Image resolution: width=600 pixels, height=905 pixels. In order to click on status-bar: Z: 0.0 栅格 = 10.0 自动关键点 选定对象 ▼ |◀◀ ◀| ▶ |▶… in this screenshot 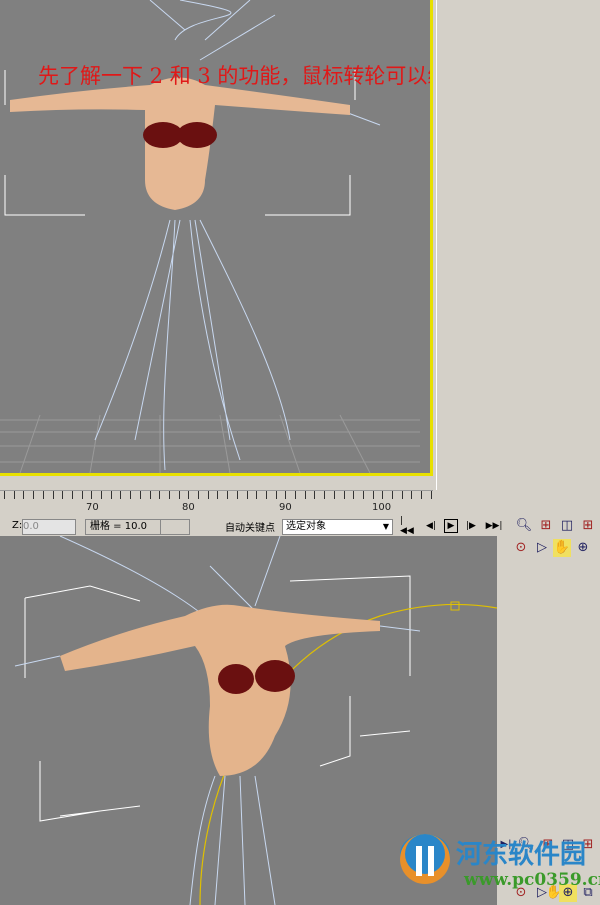, I will do `click(300, 526)`.